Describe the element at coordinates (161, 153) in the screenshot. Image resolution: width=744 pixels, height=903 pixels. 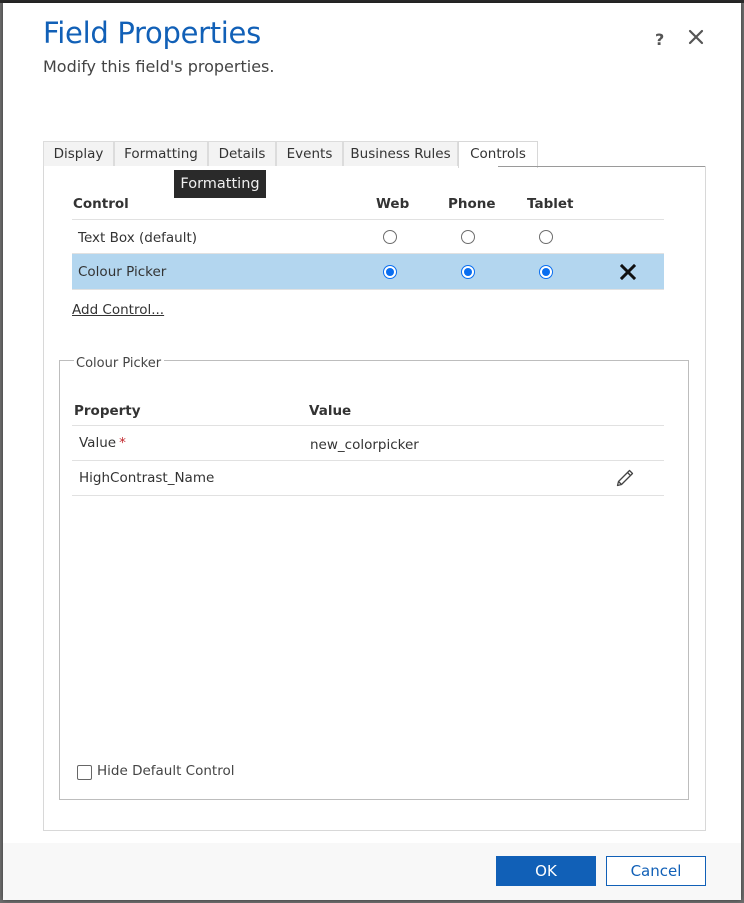
I see `tab-formatting: Formatting` at that location.